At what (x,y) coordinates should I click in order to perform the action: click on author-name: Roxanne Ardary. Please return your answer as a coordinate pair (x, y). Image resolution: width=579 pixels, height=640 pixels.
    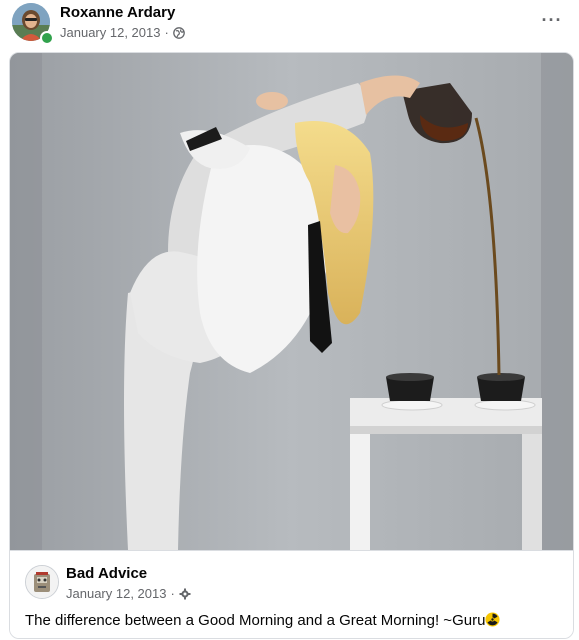
    Looking at the image, I should click on (117, 12).